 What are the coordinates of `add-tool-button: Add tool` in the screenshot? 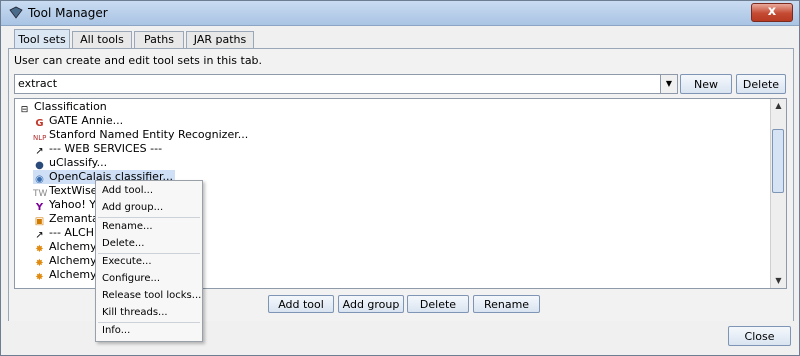 It's located at (301, 304).